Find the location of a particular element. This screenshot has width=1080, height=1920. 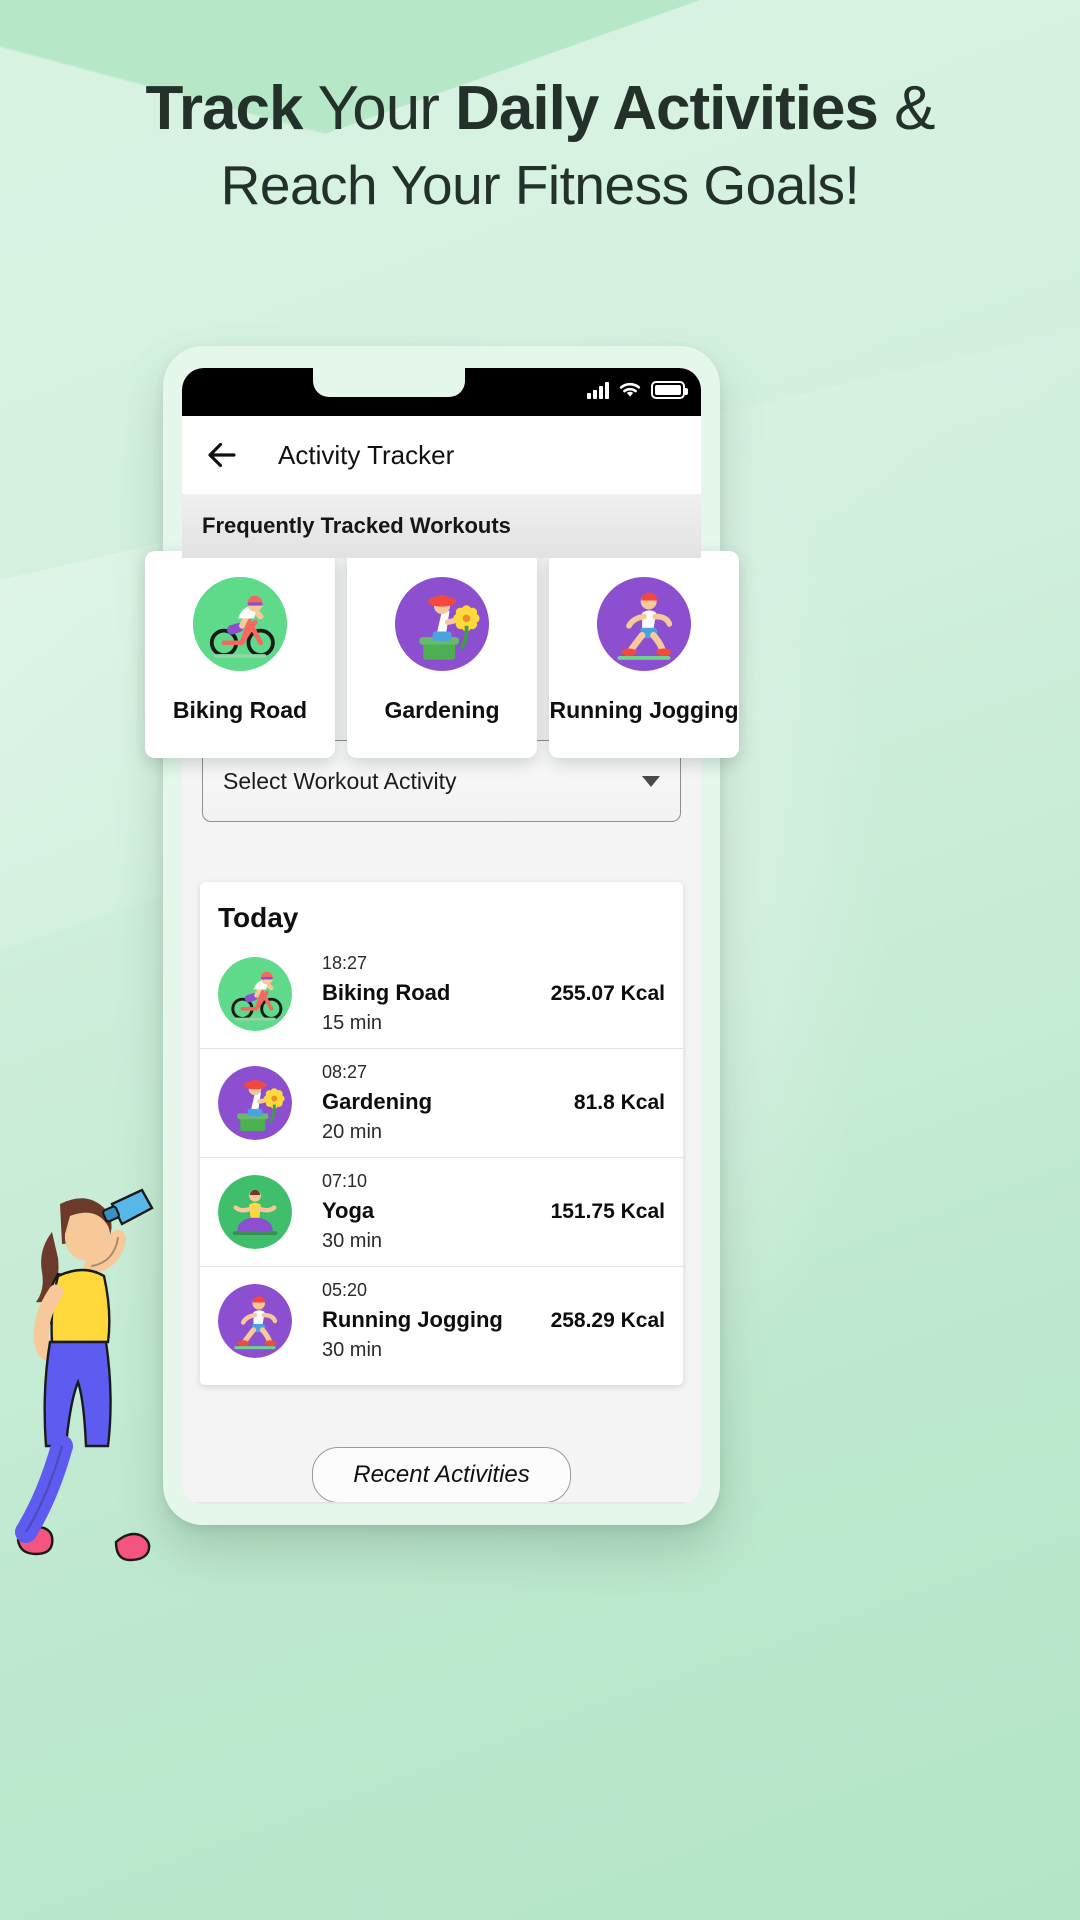

recent-activities-area: Recent Activities is located at coordinates (441, 1475).